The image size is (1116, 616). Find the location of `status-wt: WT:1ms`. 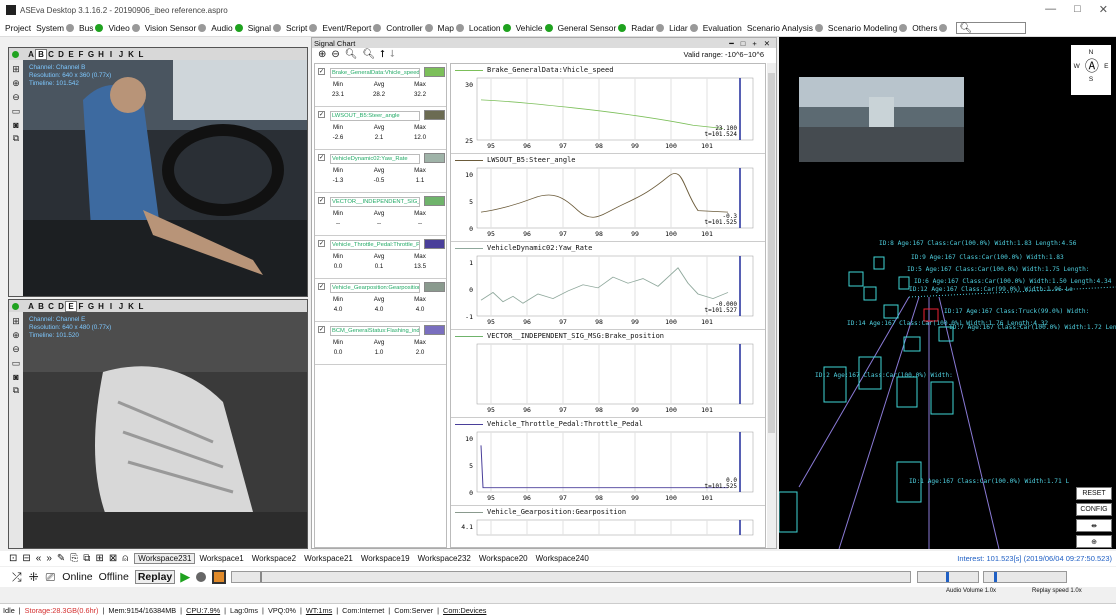

status-wt: WT:1ms is located at coordinates (319, 610).